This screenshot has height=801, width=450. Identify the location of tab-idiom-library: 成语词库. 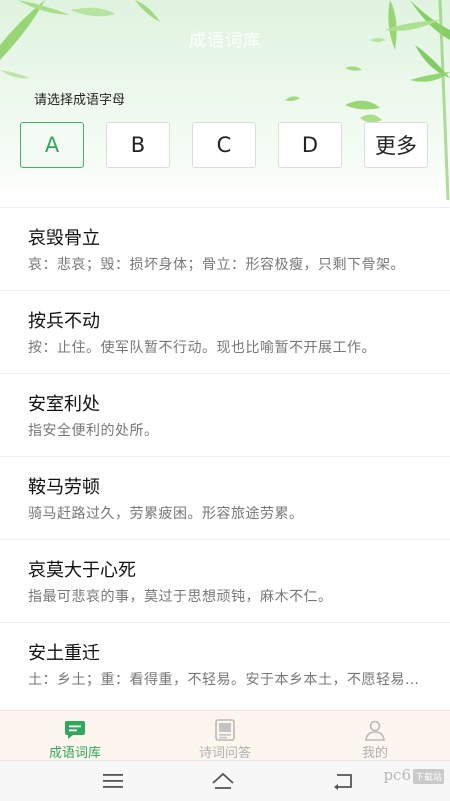
(75, 736).